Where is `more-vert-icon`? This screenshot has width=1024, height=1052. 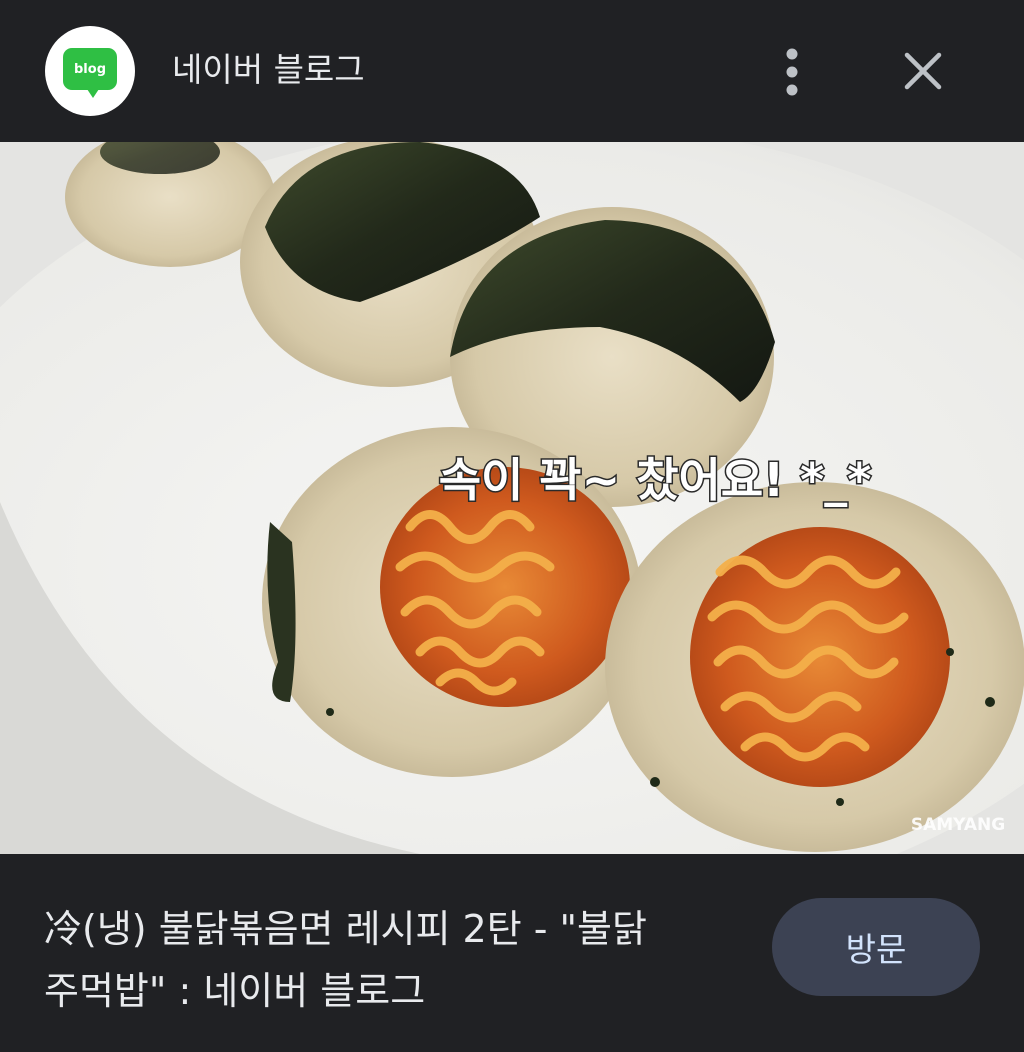
more-vert-icon is located at coordinates (792, 72).